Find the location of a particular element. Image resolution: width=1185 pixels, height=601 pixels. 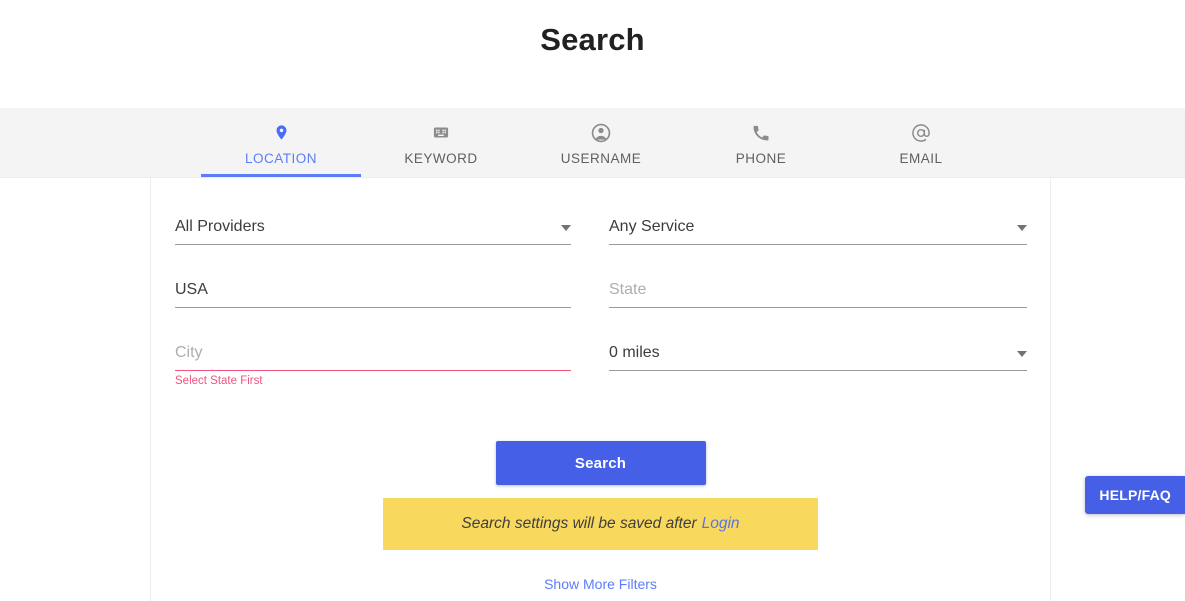

phone-icon is located at coordinates (761, 133).